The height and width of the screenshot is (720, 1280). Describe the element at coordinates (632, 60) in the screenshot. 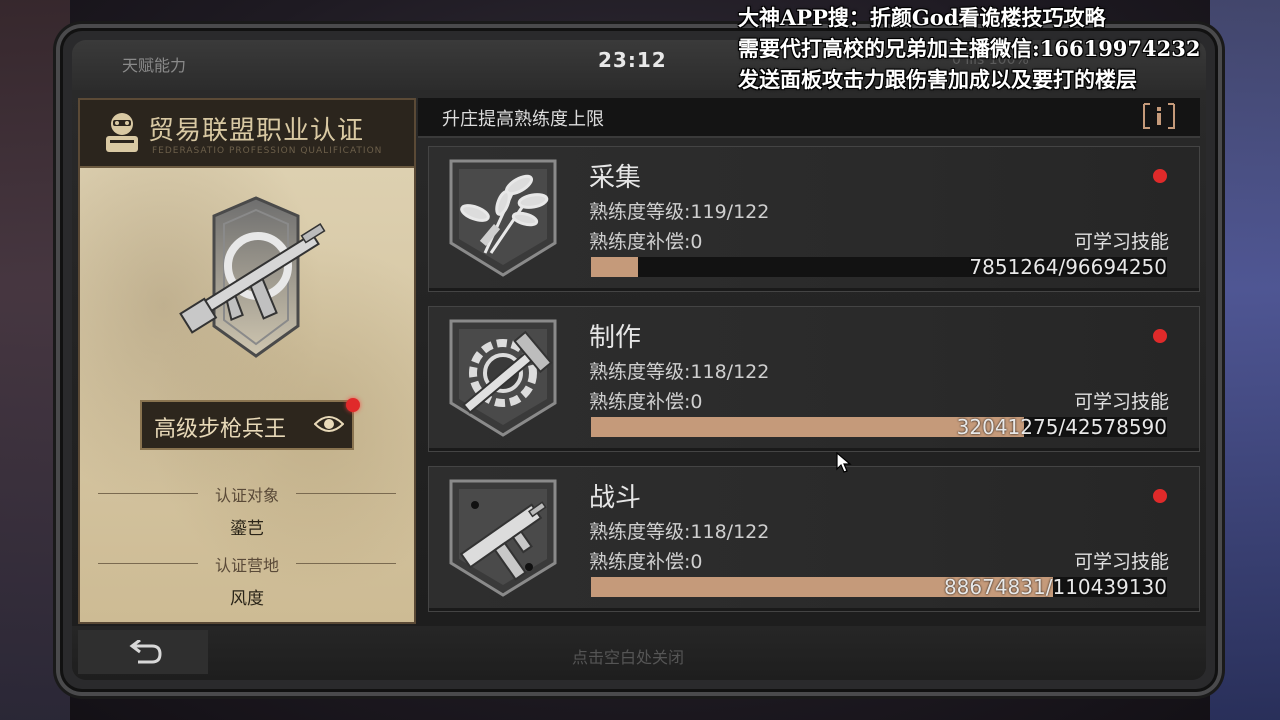

I see `clock: 23:12` at that location.